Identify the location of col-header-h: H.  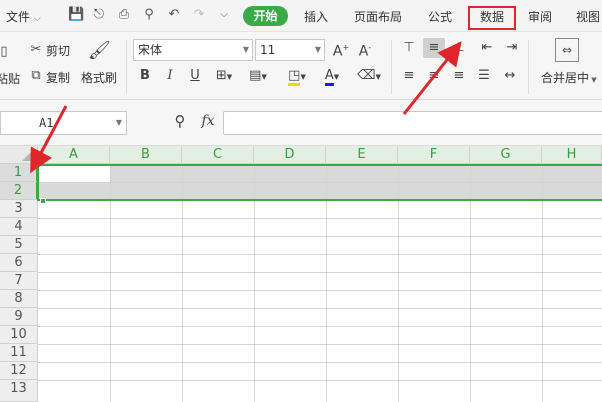
(572, 155).